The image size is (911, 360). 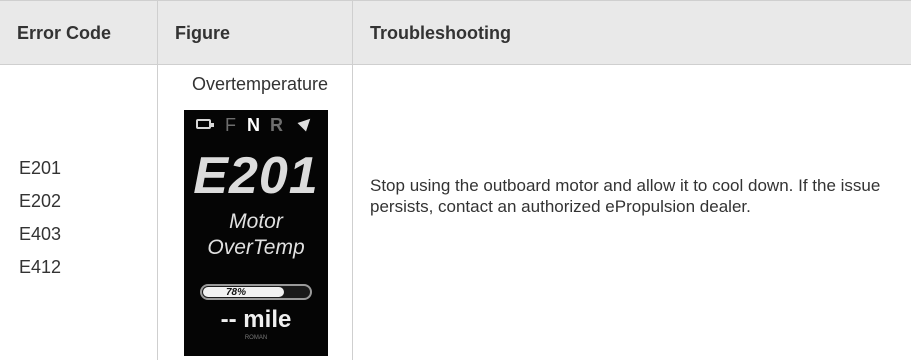 What do you see at coordinates (205, 124) in the screenshot?
I see `battery-icon` at bounding box center [205, 124].